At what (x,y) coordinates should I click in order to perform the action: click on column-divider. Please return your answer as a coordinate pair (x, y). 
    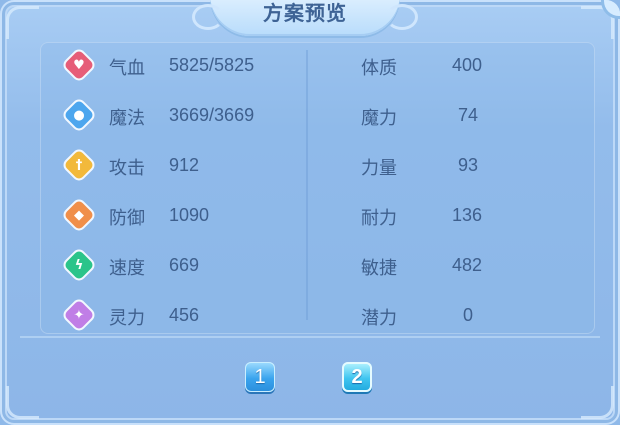
    Looking at the image, I should click on (307, 185).